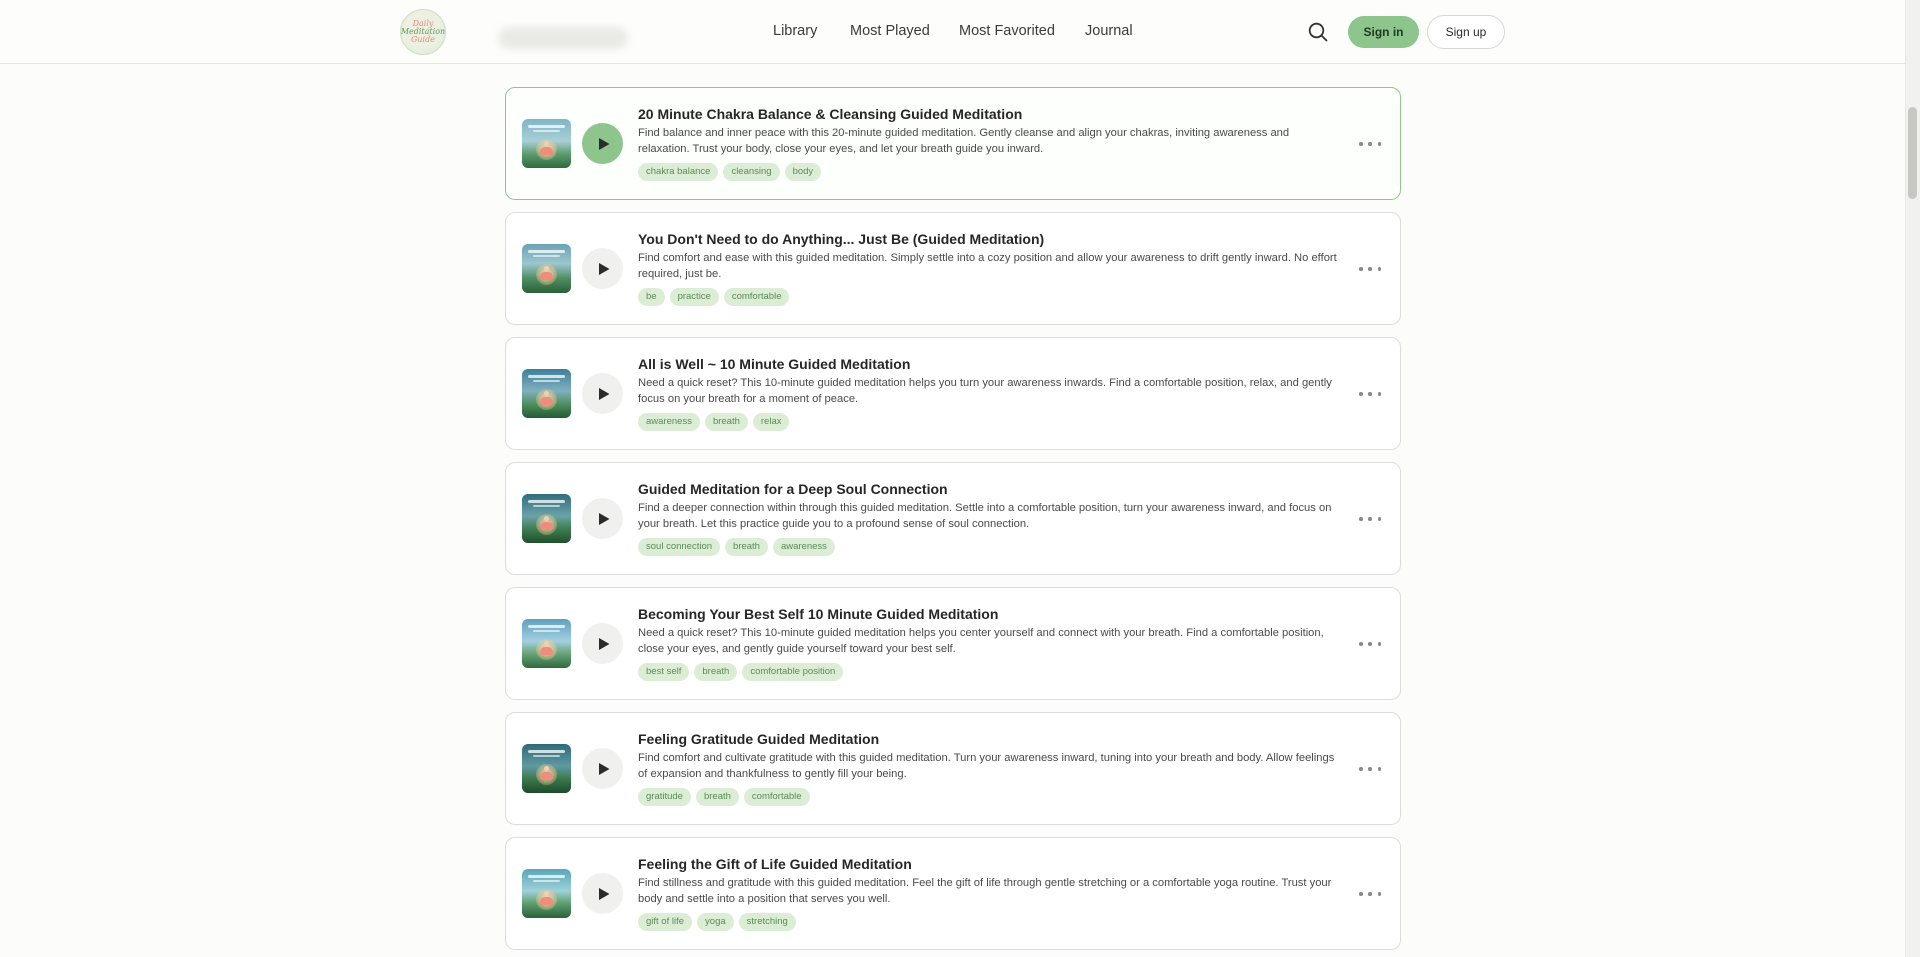 The image size is (1920, 957). What do you see at coordinates (715, 922) in the screenshot?
I see `tag: yoga` at bounding box center [715, 922].